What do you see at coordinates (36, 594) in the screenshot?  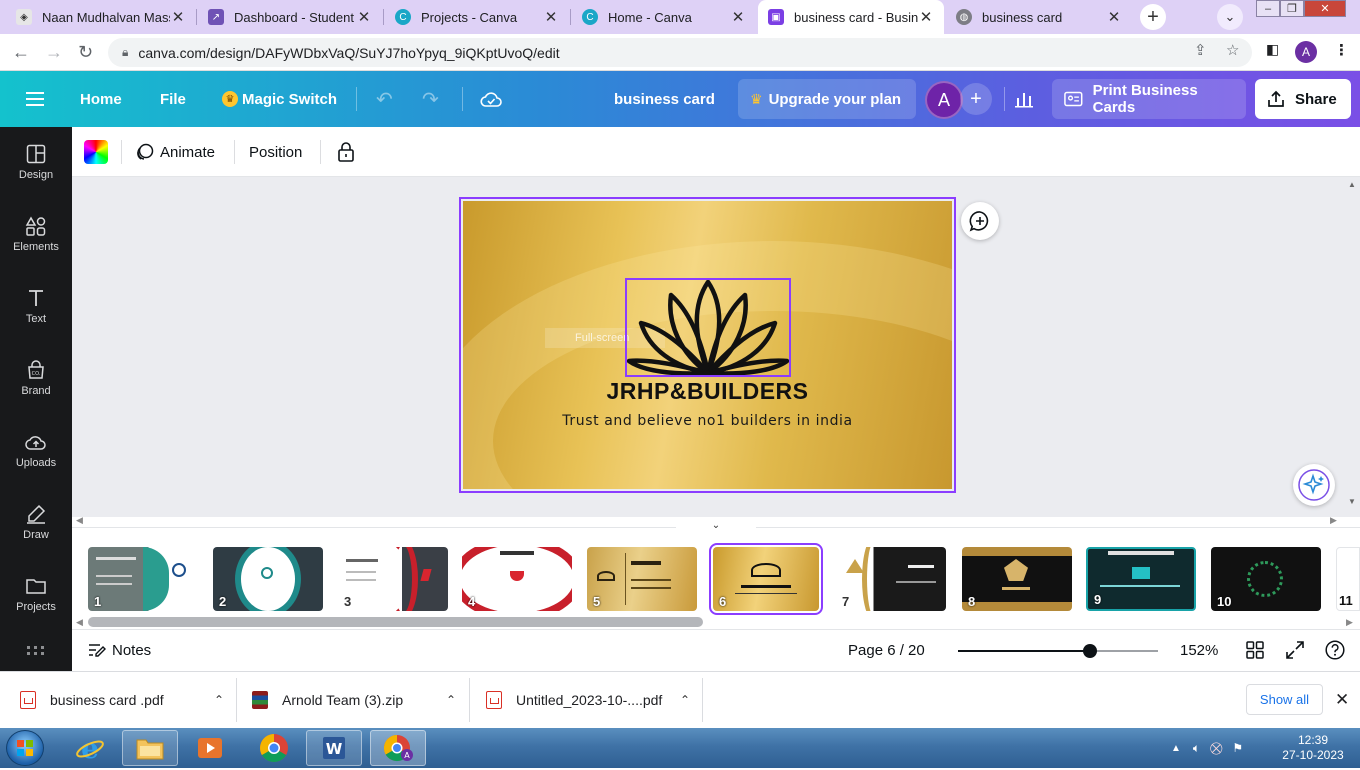 I see `sidebar-item-projects: Projects` at bounding box center [36, 594].